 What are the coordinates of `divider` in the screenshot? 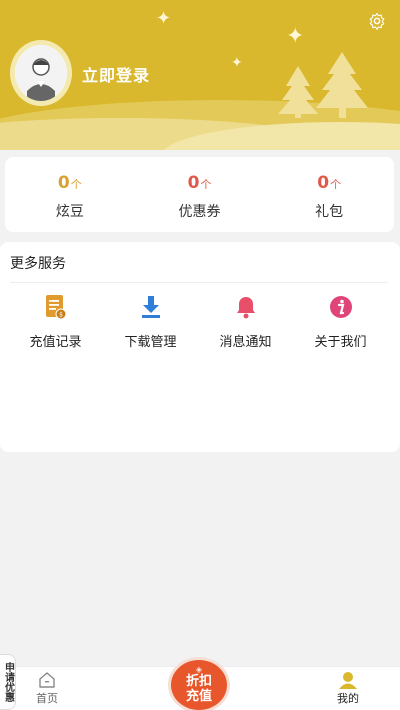 It's located at (199, 282).